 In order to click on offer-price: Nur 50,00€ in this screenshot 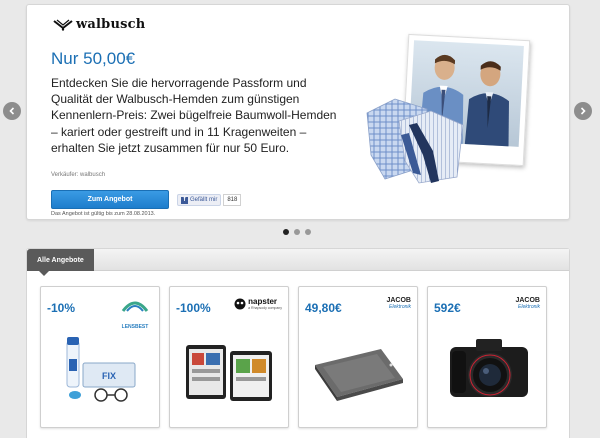, I will do `click(93, 58)`.